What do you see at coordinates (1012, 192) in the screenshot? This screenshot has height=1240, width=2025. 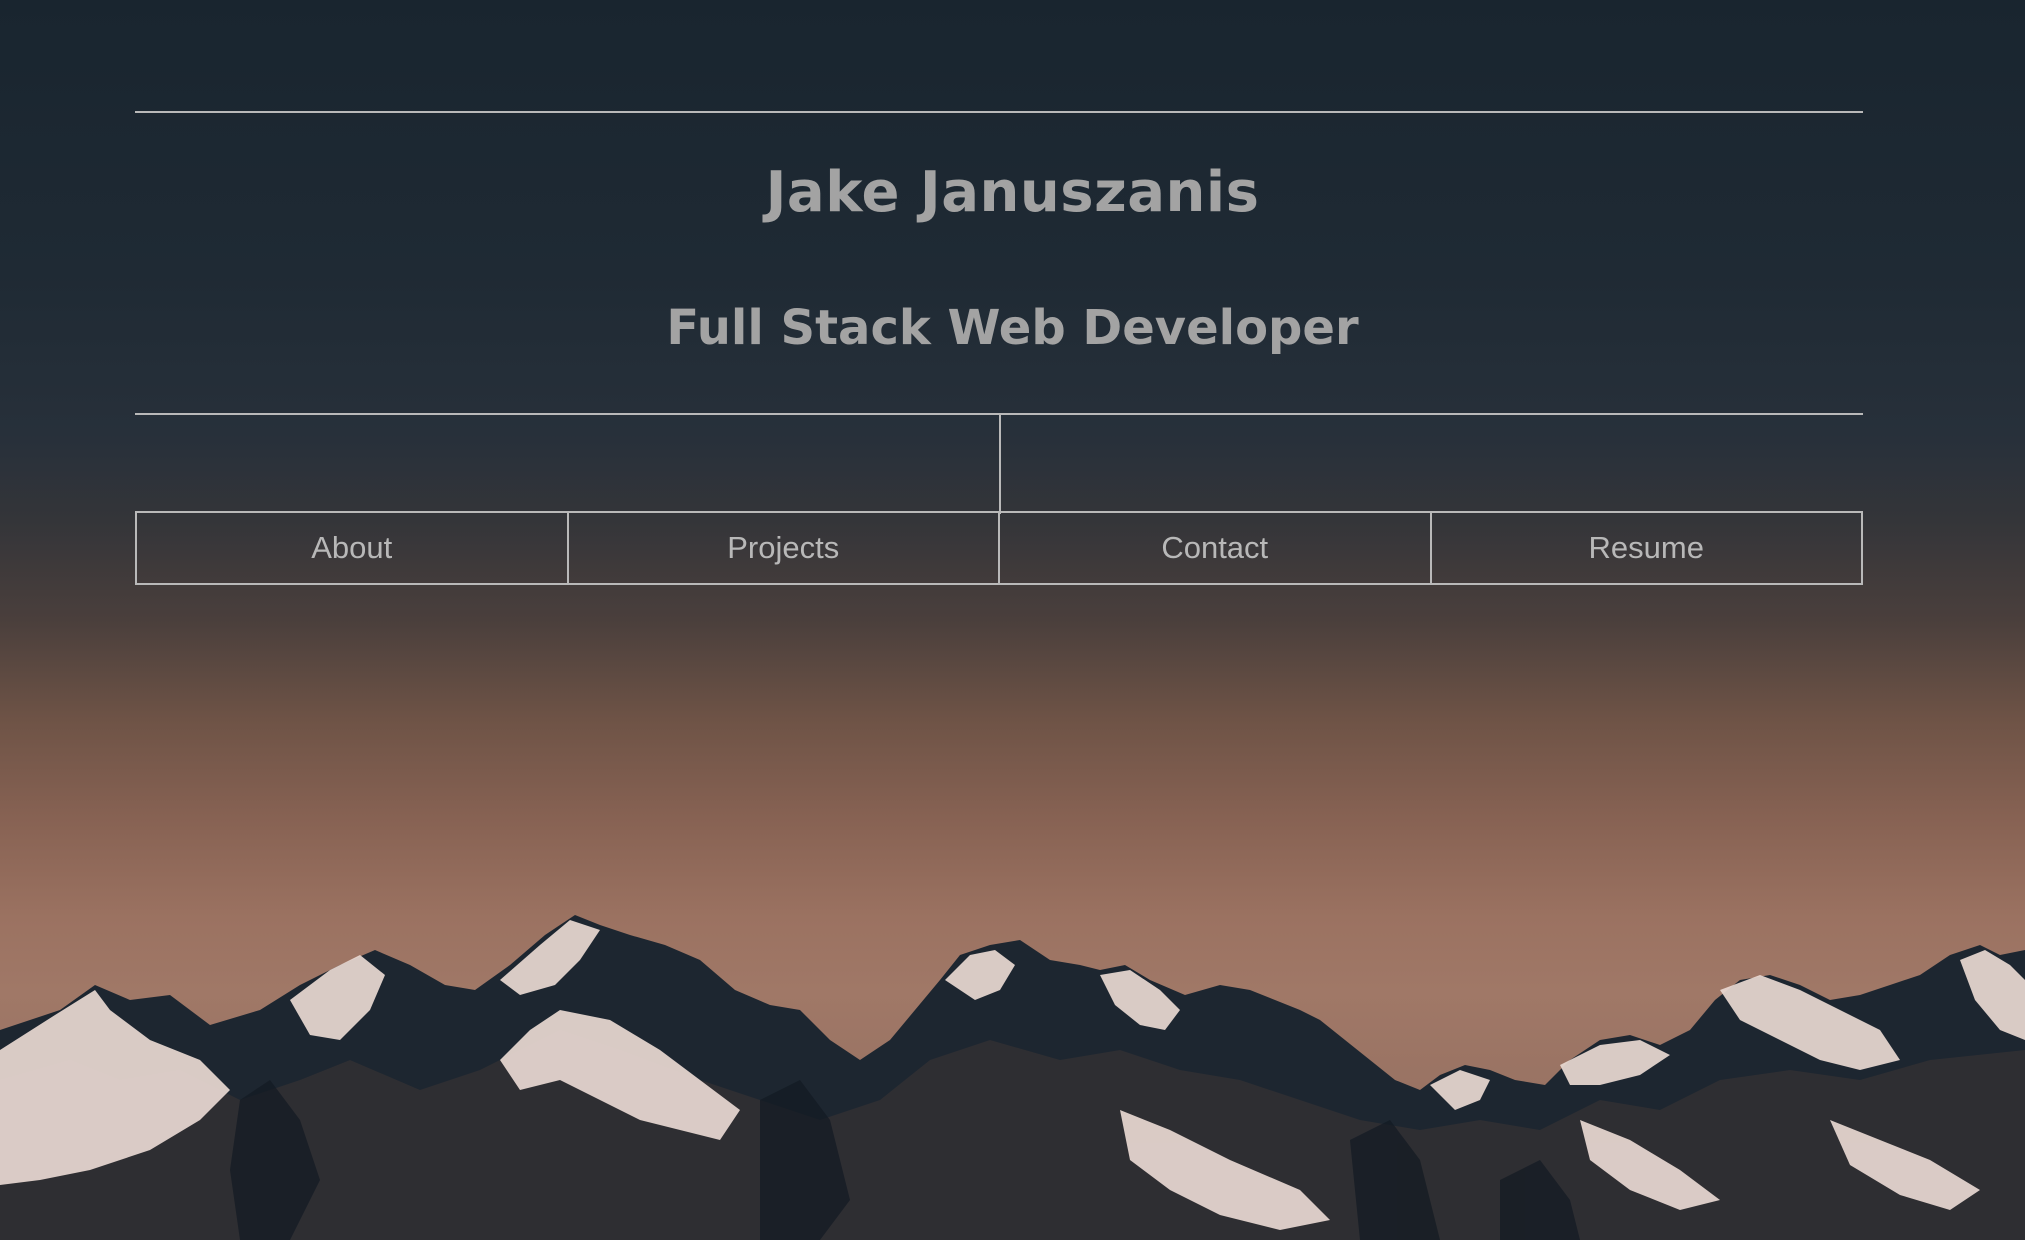 I see `page-title-name: Jake Januszanis` at bounding box center [1012, 192].